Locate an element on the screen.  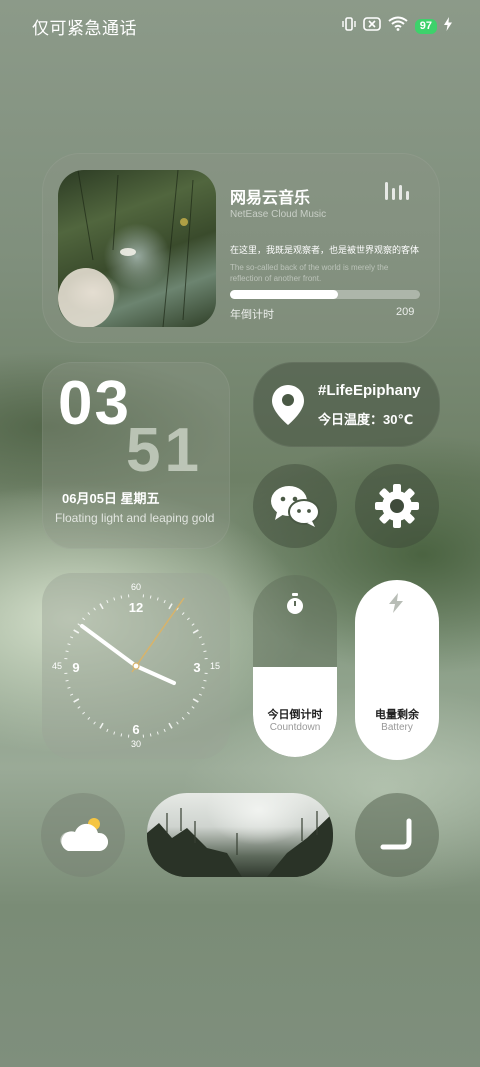
clock-minute-30: 30 is located at coordinates (136, 744).